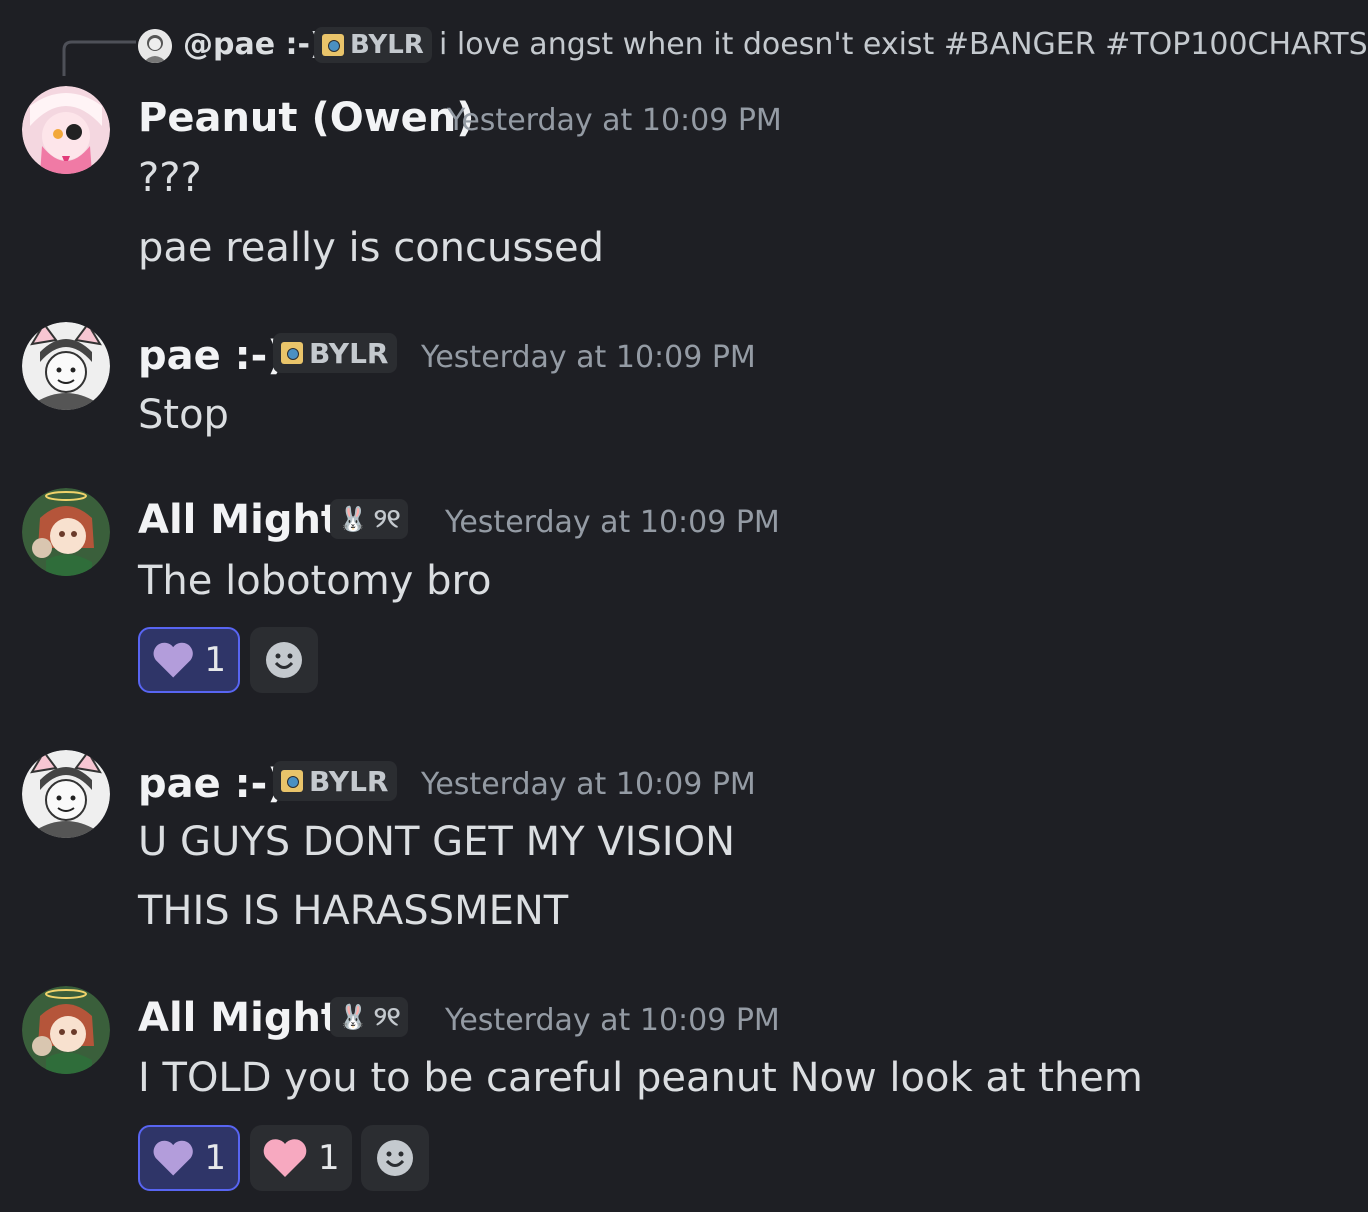  What do you see at coordinates (155, 46) in the screenshot?
I see `reply-avatar` at bounding box center [155, 46].